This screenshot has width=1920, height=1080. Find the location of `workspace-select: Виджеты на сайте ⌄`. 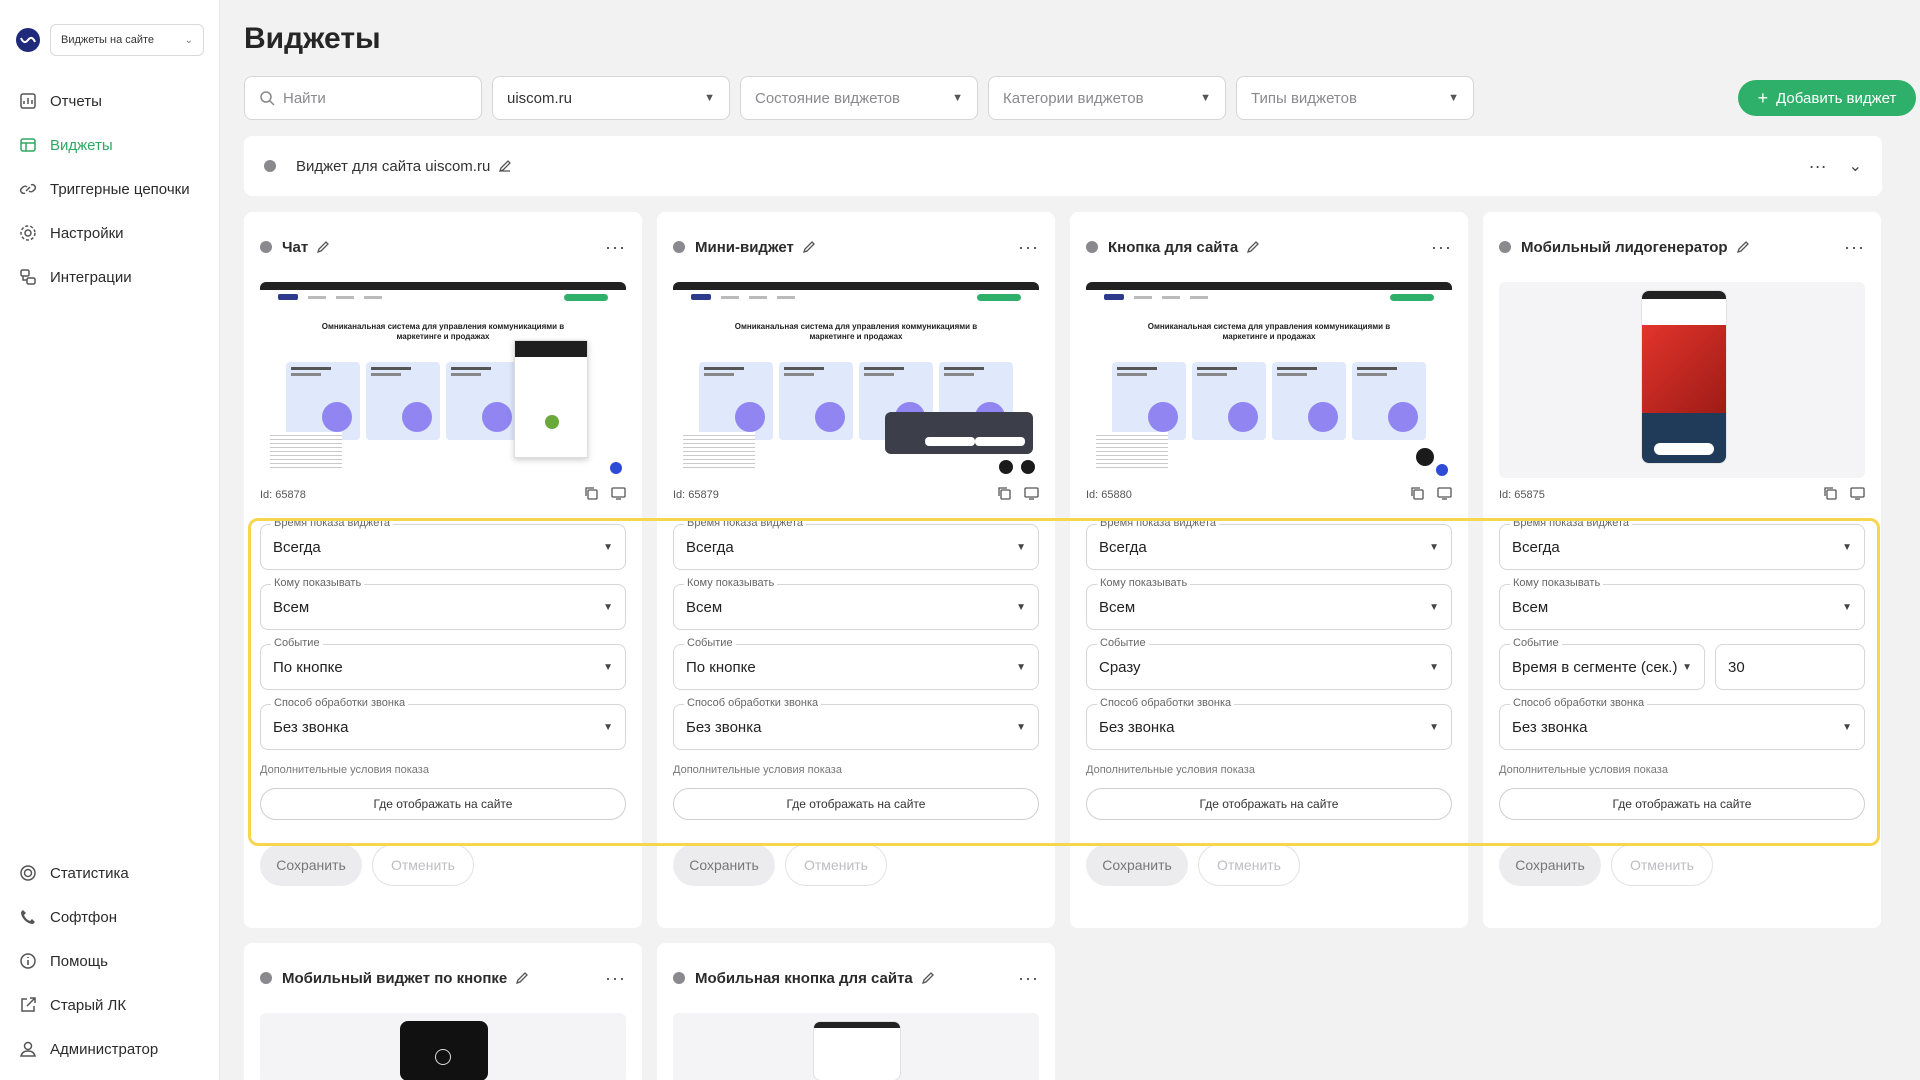

workspace-select: Виджеты на сайте ⌄ is located at coordinates (127, 40).